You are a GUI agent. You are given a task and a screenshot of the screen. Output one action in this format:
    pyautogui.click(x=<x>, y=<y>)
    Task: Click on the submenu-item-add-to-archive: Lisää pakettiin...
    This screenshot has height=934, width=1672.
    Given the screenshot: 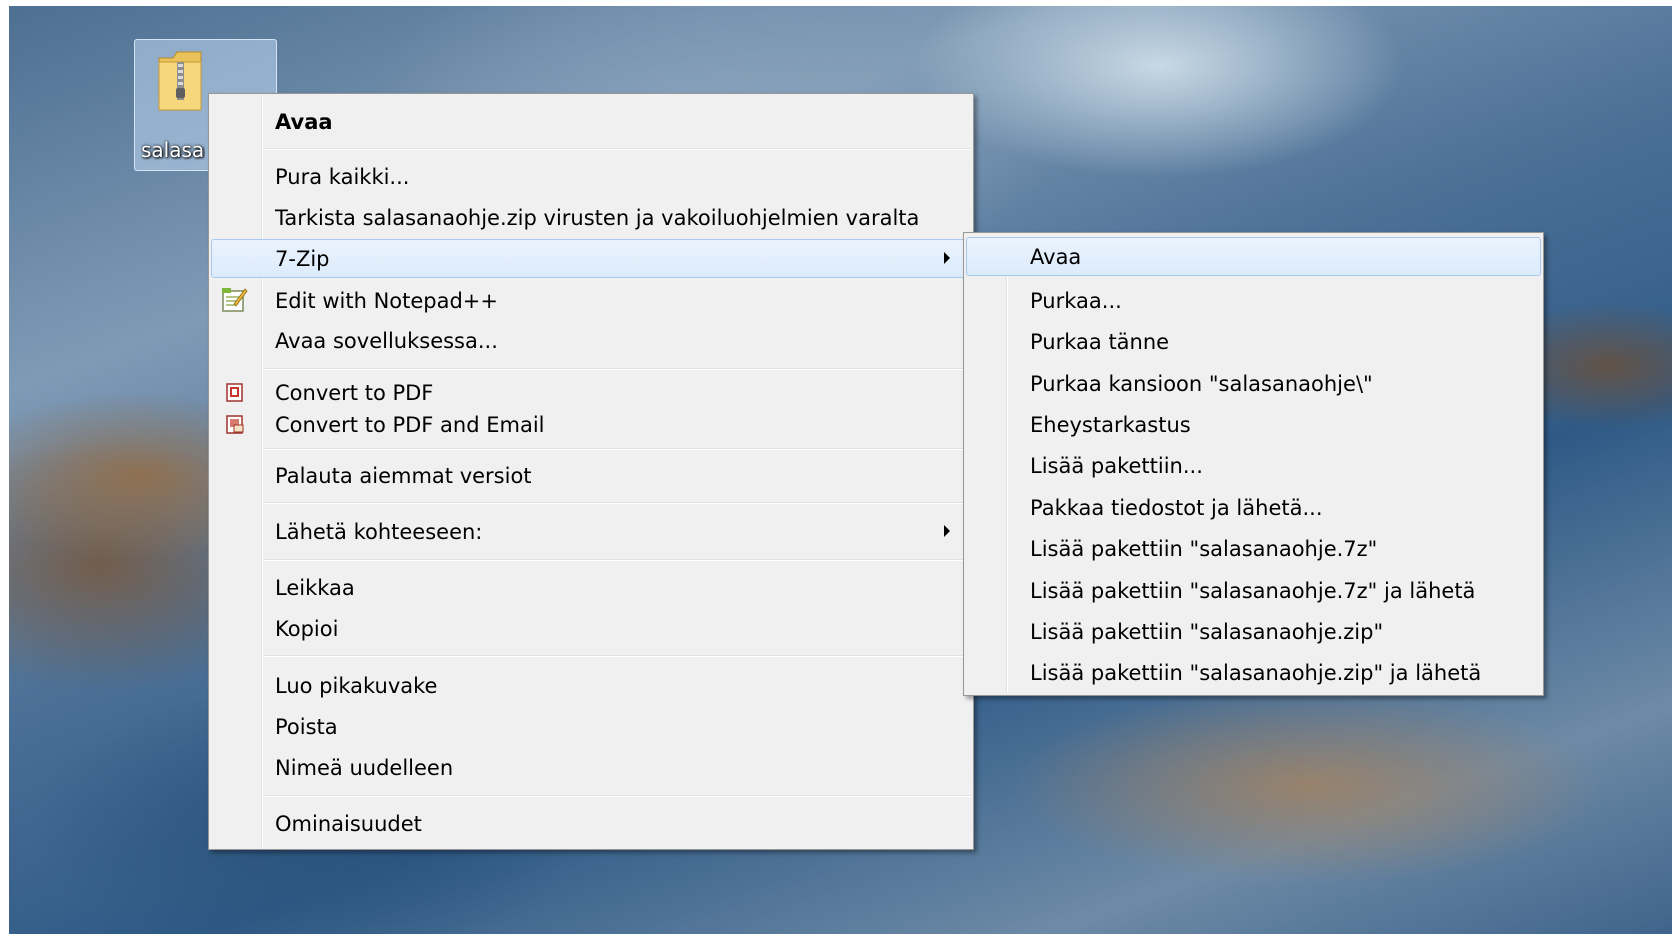 What is the action you would take?
    pyautogui.click(x=1253, y=464)
    